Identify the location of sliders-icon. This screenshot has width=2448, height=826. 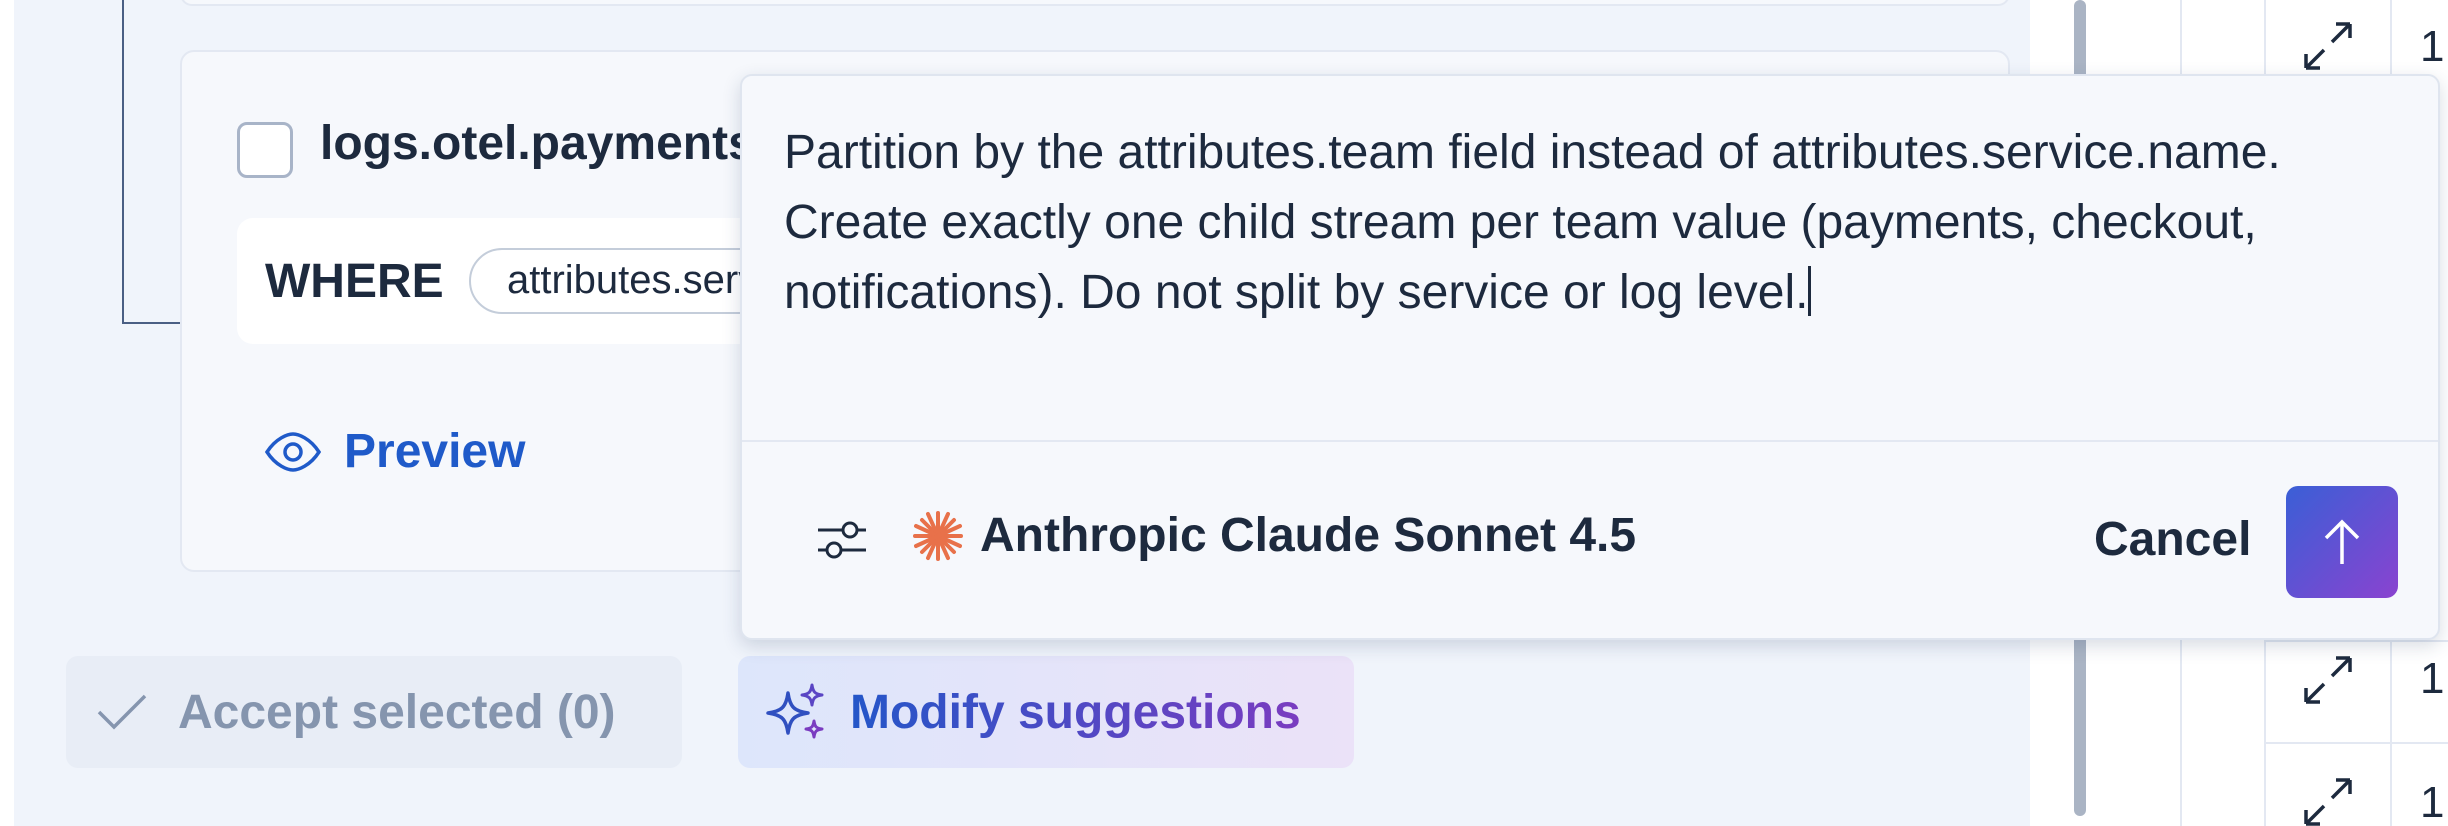
(842, 540).